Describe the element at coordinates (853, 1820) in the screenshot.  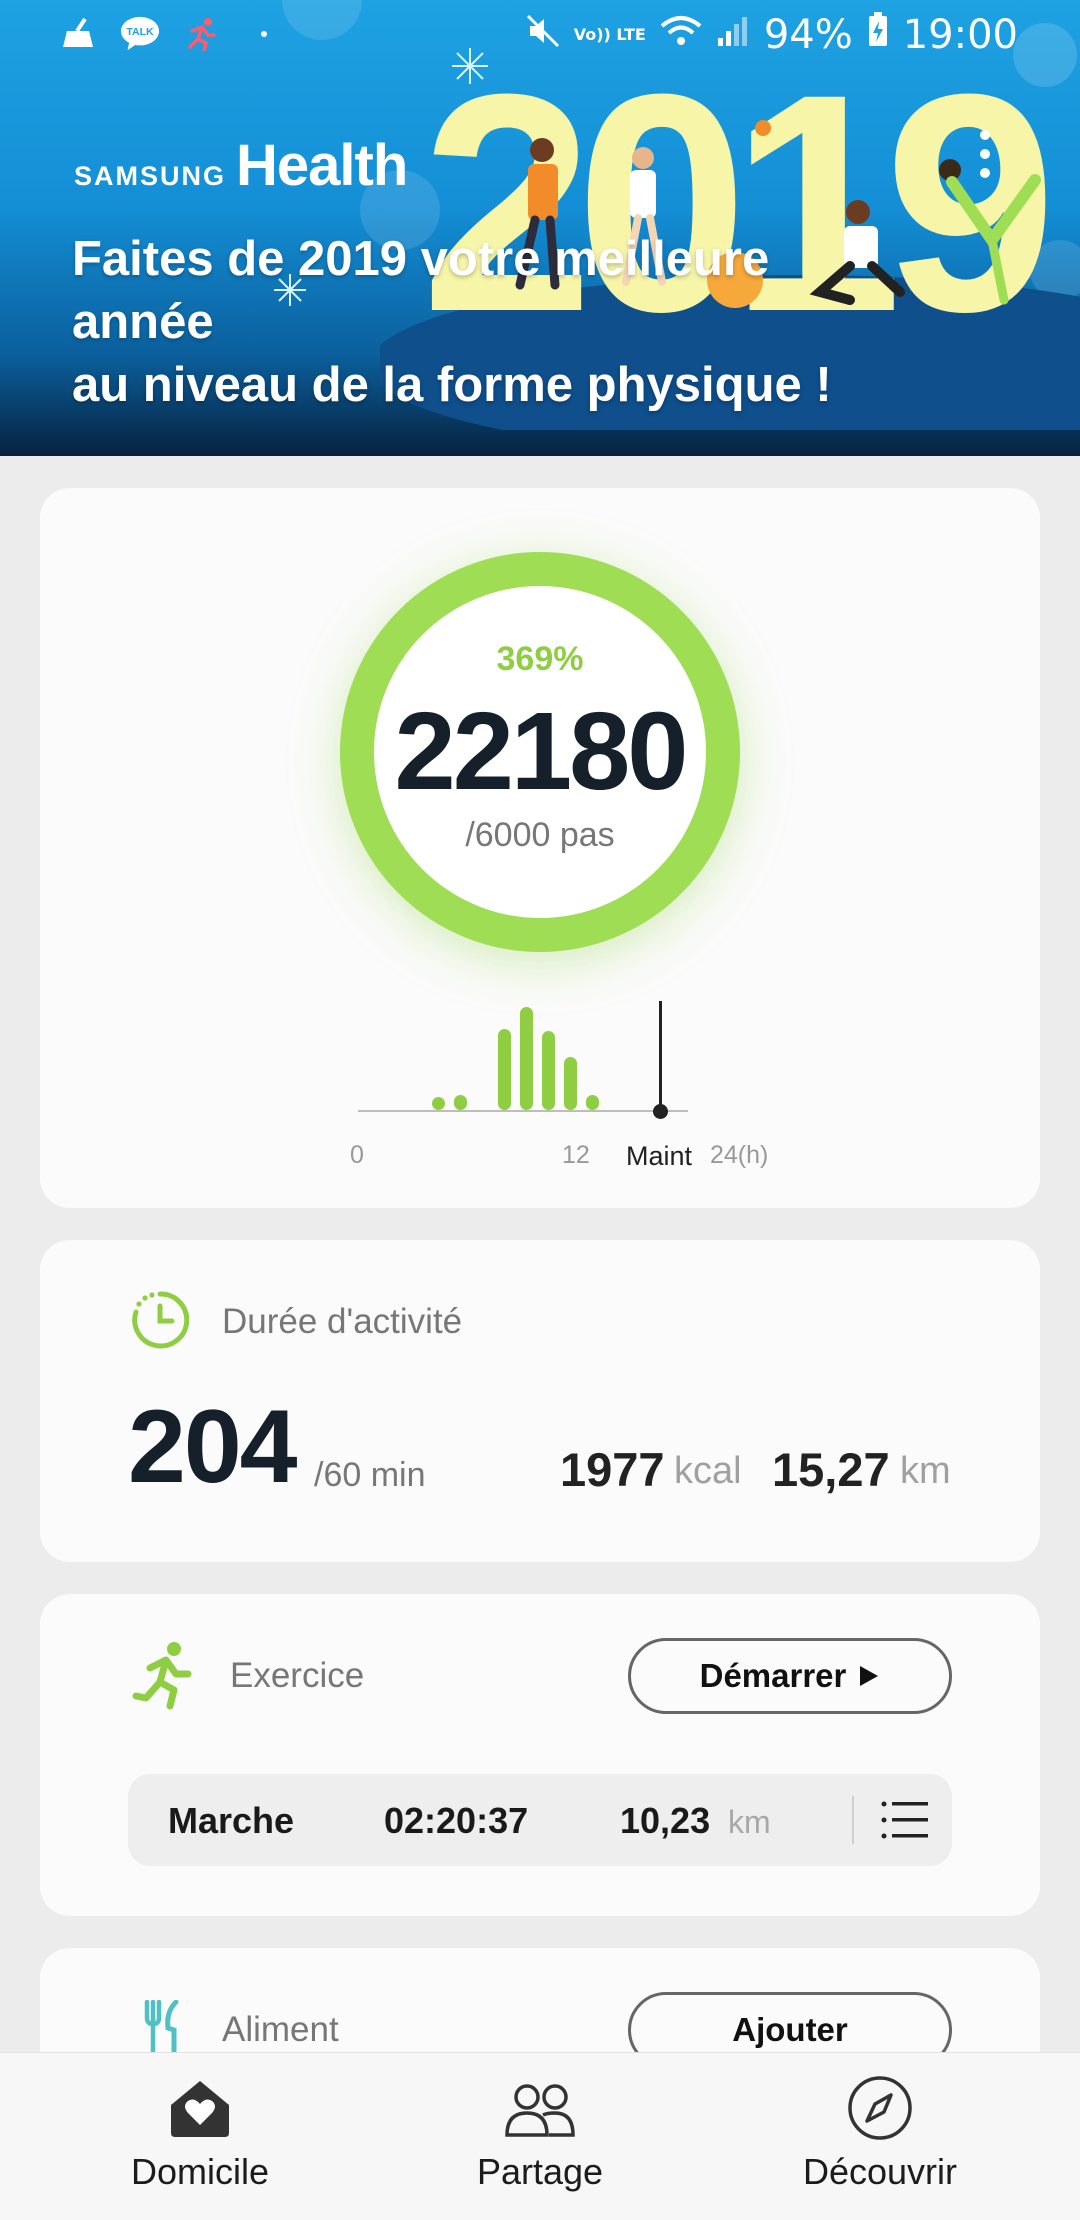
I see `divider` at that location.